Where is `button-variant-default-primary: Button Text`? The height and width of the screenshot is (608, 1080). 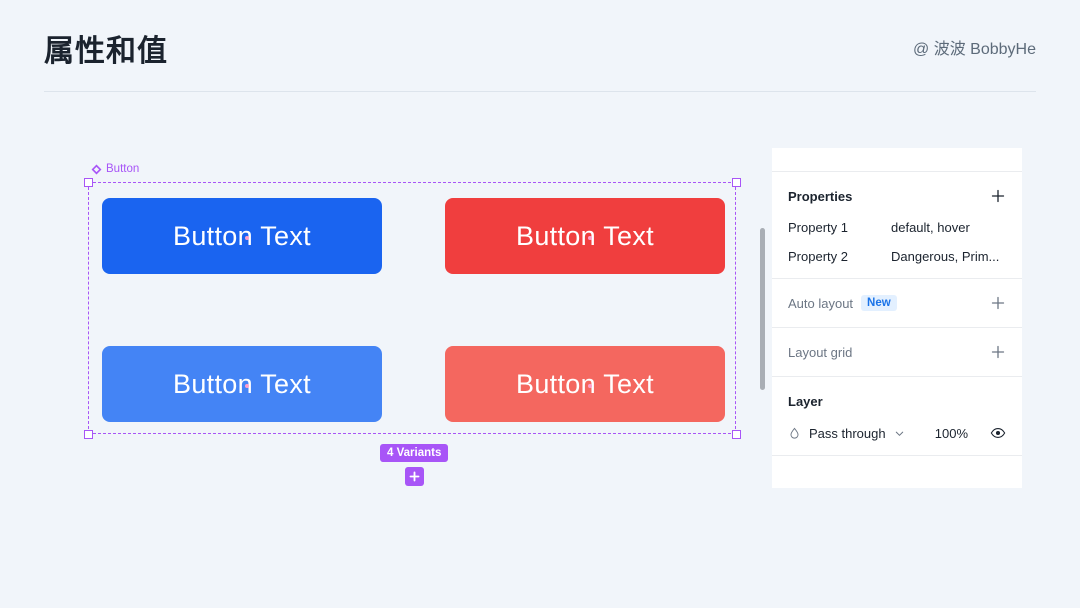
button-variant-default-primary: Button Text is located at coordinates (242, 236).